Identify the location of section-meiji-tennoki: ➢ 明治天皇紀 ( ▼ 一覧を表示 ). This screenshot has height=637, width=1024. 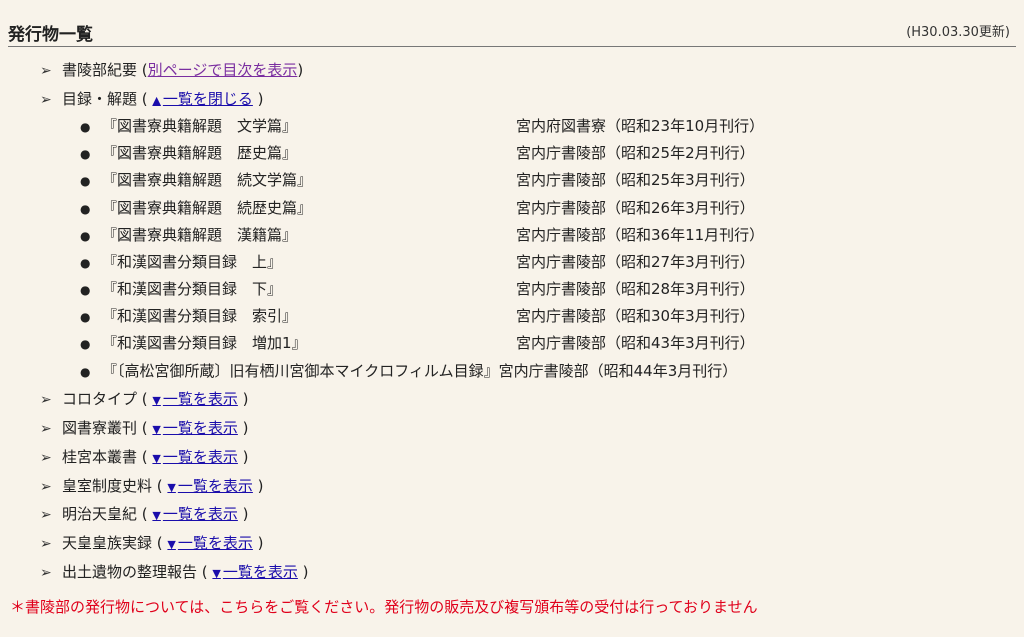
(144, 514).